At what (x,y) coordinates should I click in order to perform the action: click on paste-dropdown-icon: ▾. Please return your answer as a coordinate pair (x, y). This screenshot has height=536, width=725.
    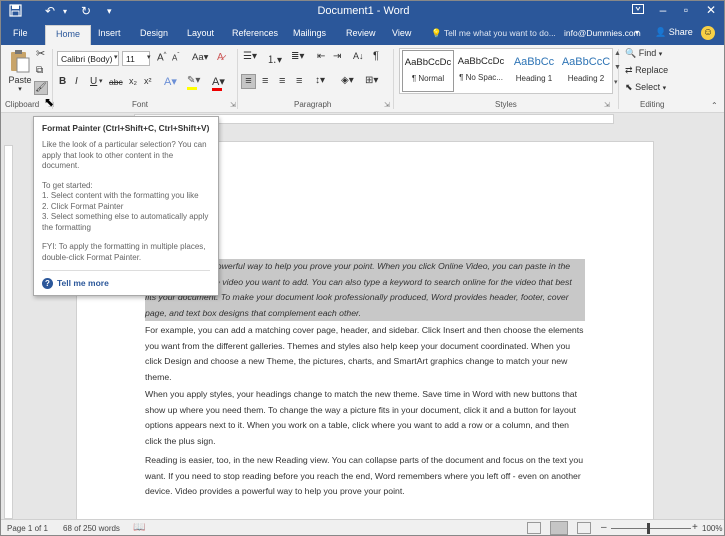
    Looking at the image, I should click on (20, 89).